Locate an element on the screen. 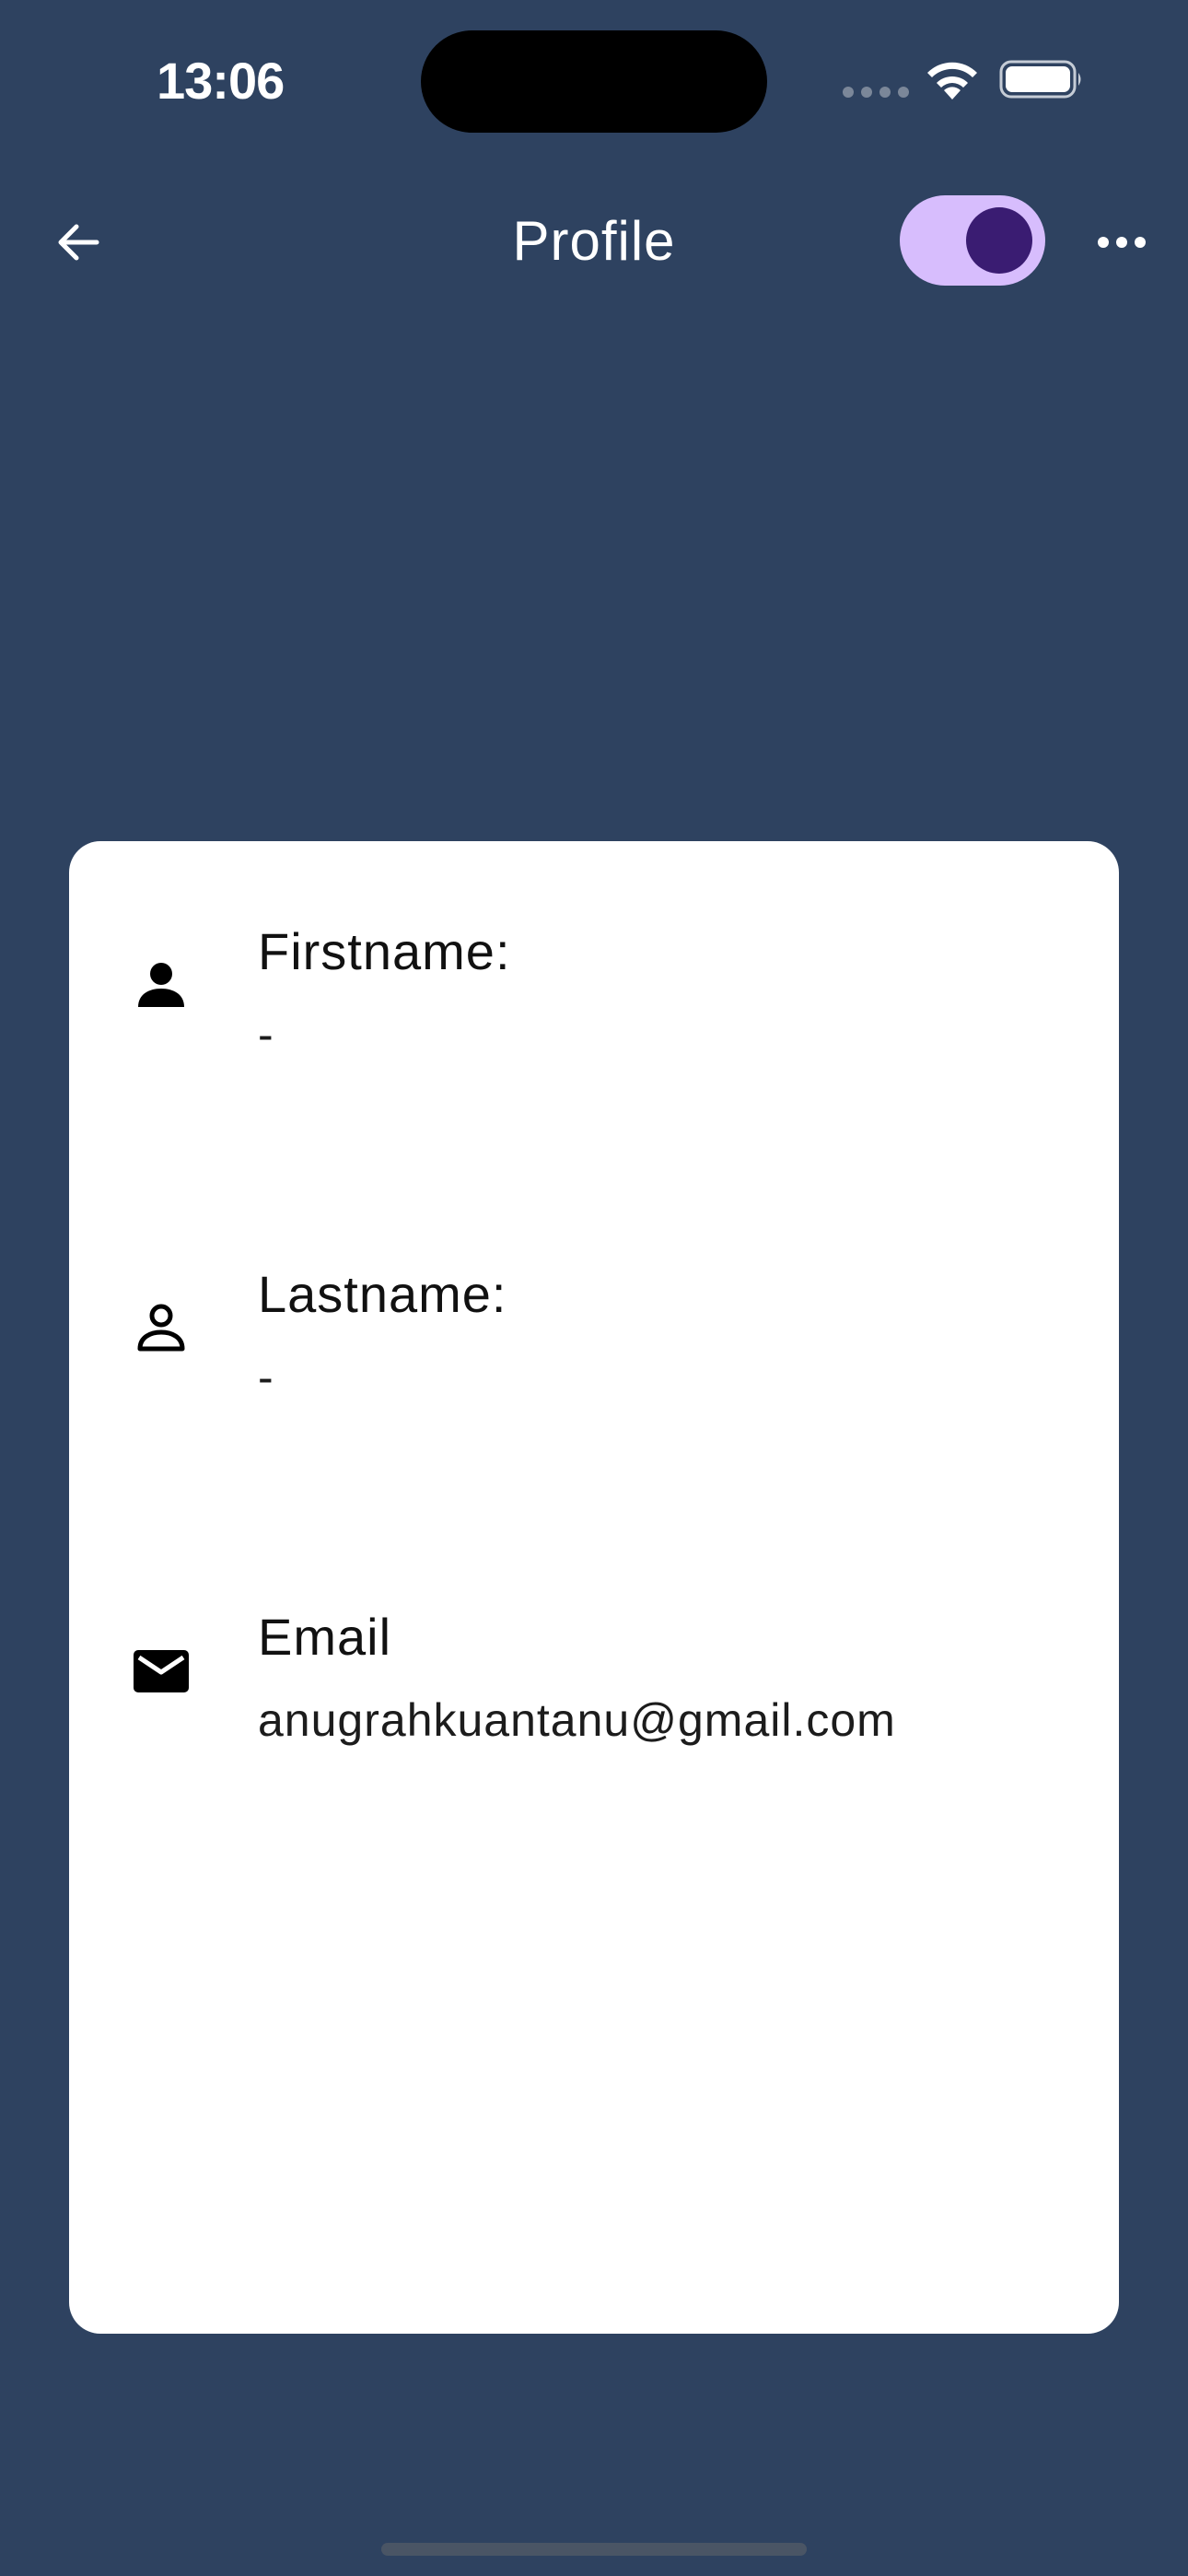  firstname-label: Firstname: is located at coordinates (384, 951).